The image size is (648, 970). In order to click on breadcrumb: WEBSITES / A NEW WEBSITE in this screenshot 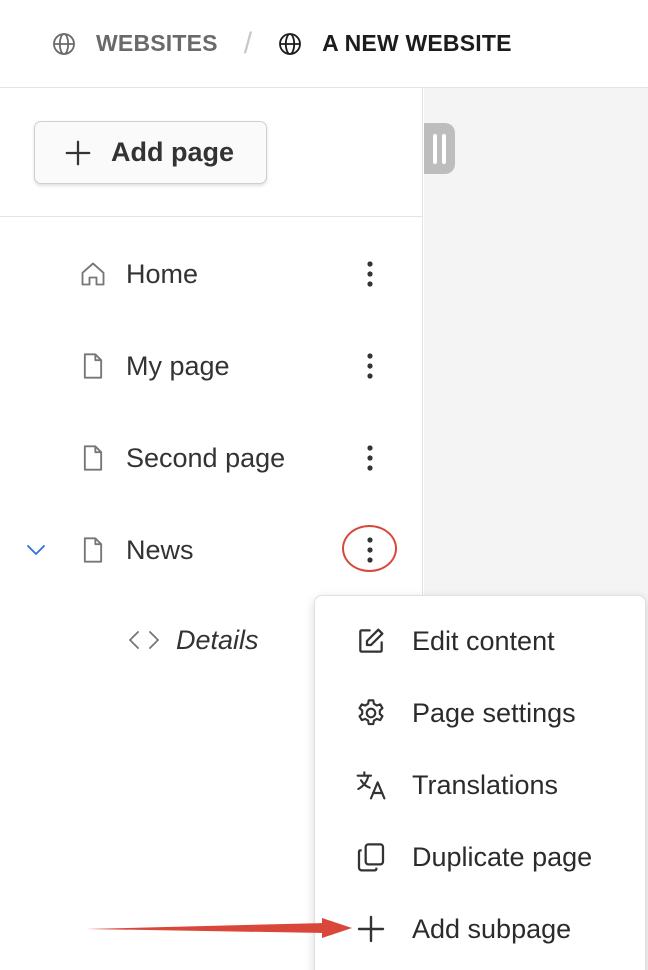, I will do `click(324, 44)`.